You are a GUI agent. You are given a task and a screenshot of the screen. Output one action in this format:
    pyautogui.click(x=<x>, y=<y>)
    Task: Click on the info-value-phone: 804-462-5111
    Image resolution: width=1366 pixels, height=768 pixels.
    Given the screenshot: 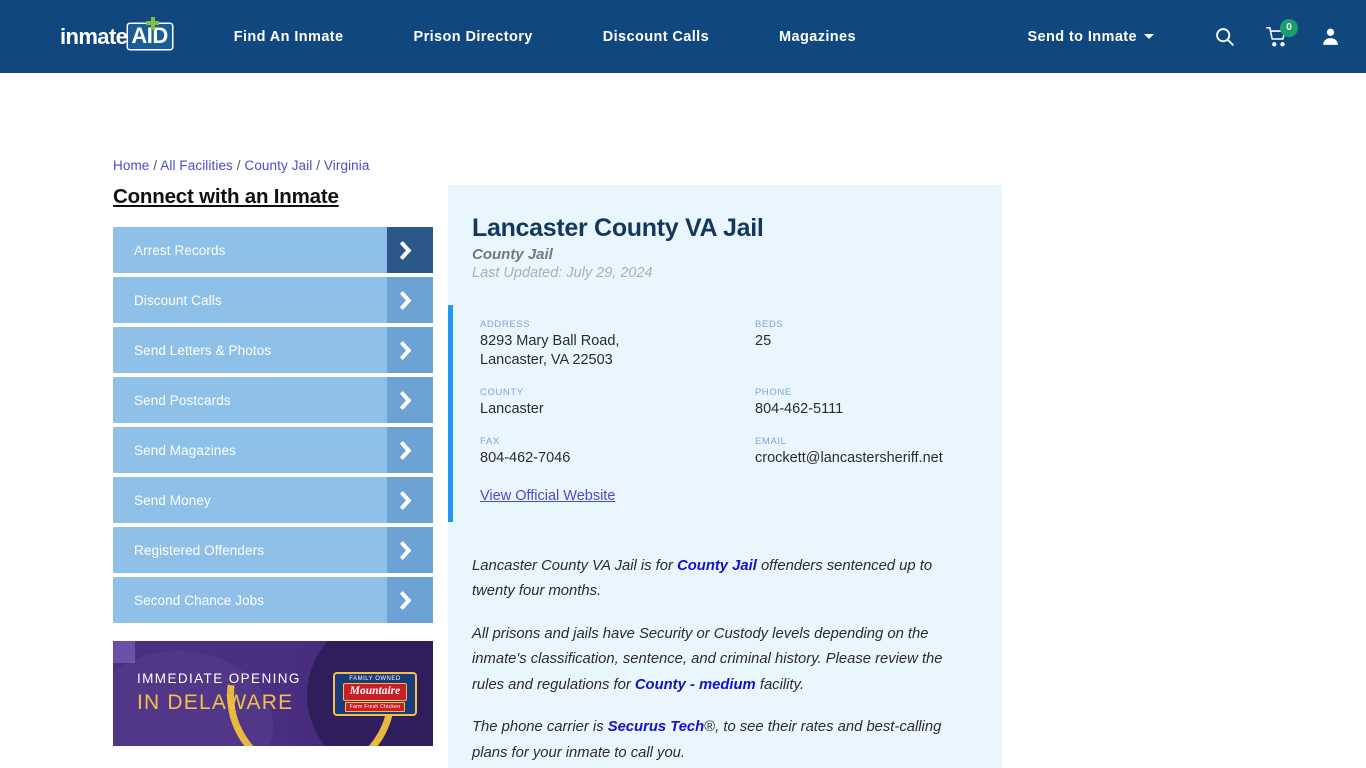 What is the action you would take?
    pyautogui.click(x=799, y=409)
    